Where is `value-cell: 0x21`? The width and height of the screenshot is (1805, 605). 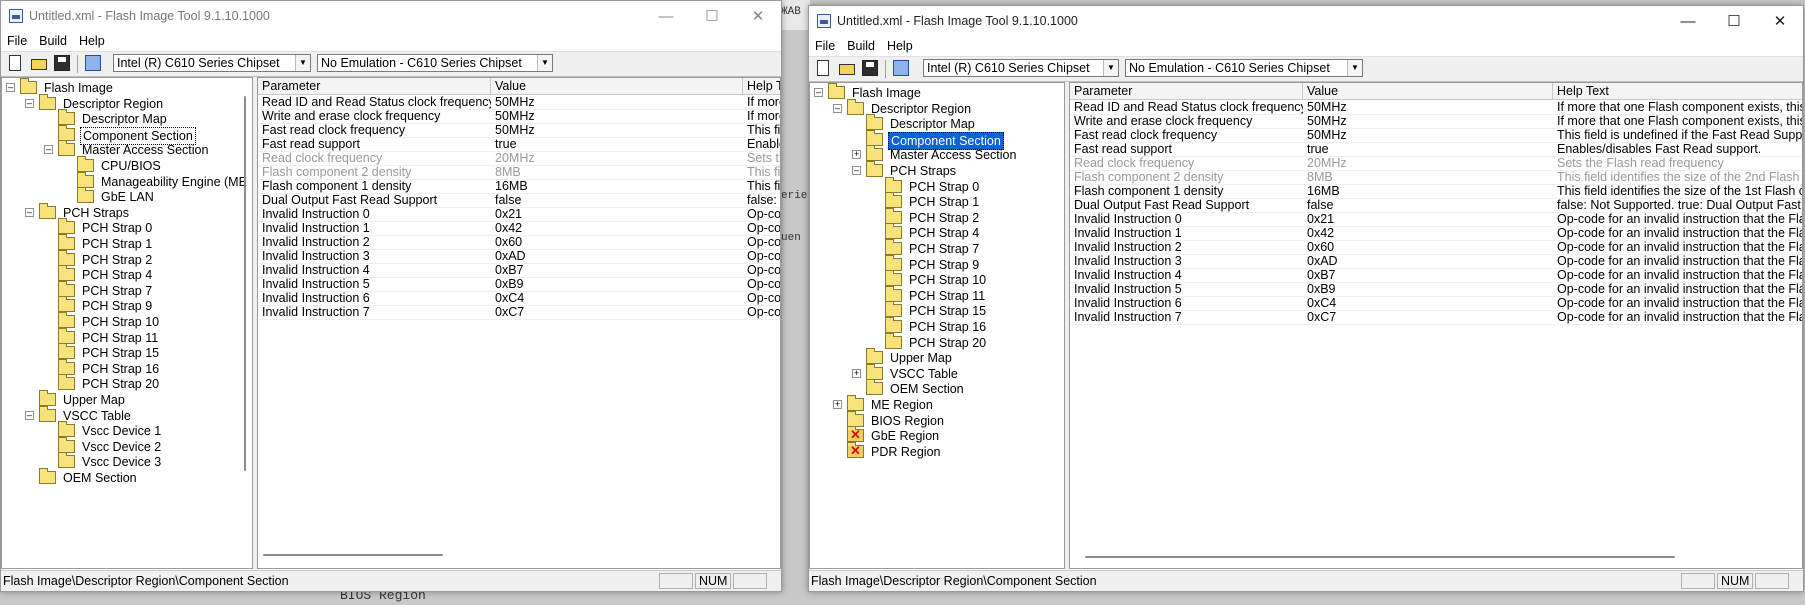
value-cell: 0x21 is located at coordinates (1428, 219).